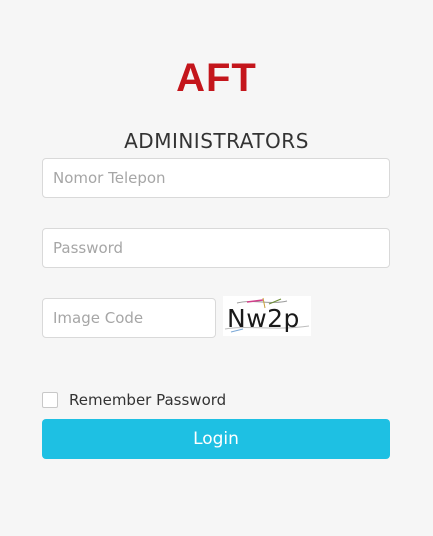 The width and height of the screenshot is (433, 536). Describe the element at coordinates (216, 439) in the screenshot. I see `login-button: Login` at that location.